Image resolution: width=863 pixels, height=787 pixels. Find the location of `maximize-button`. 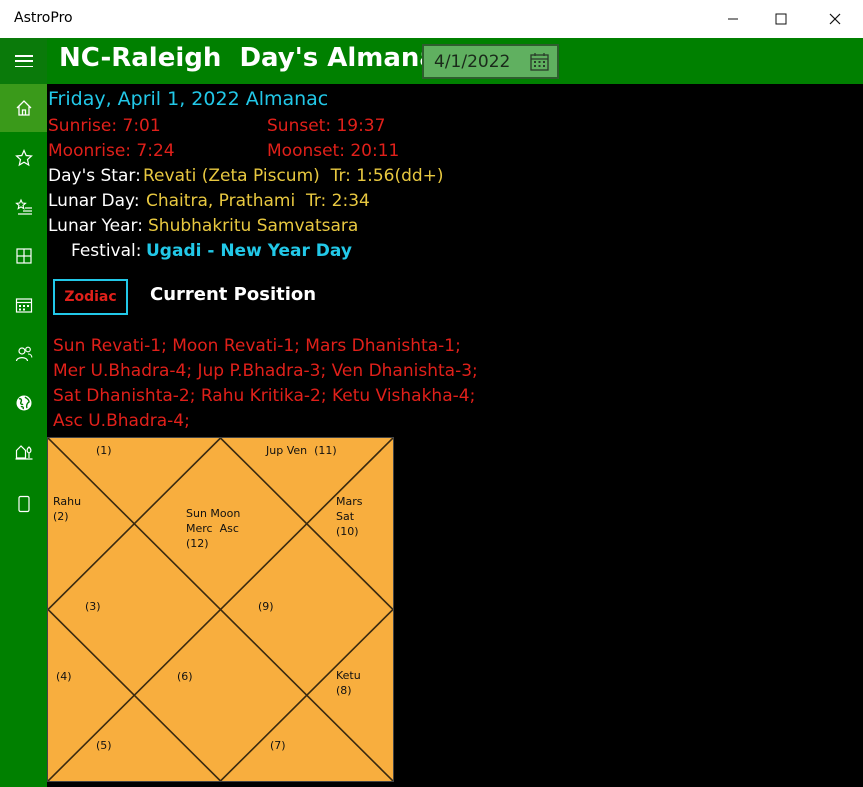

maximize-button is located at coordinates (781, 19).